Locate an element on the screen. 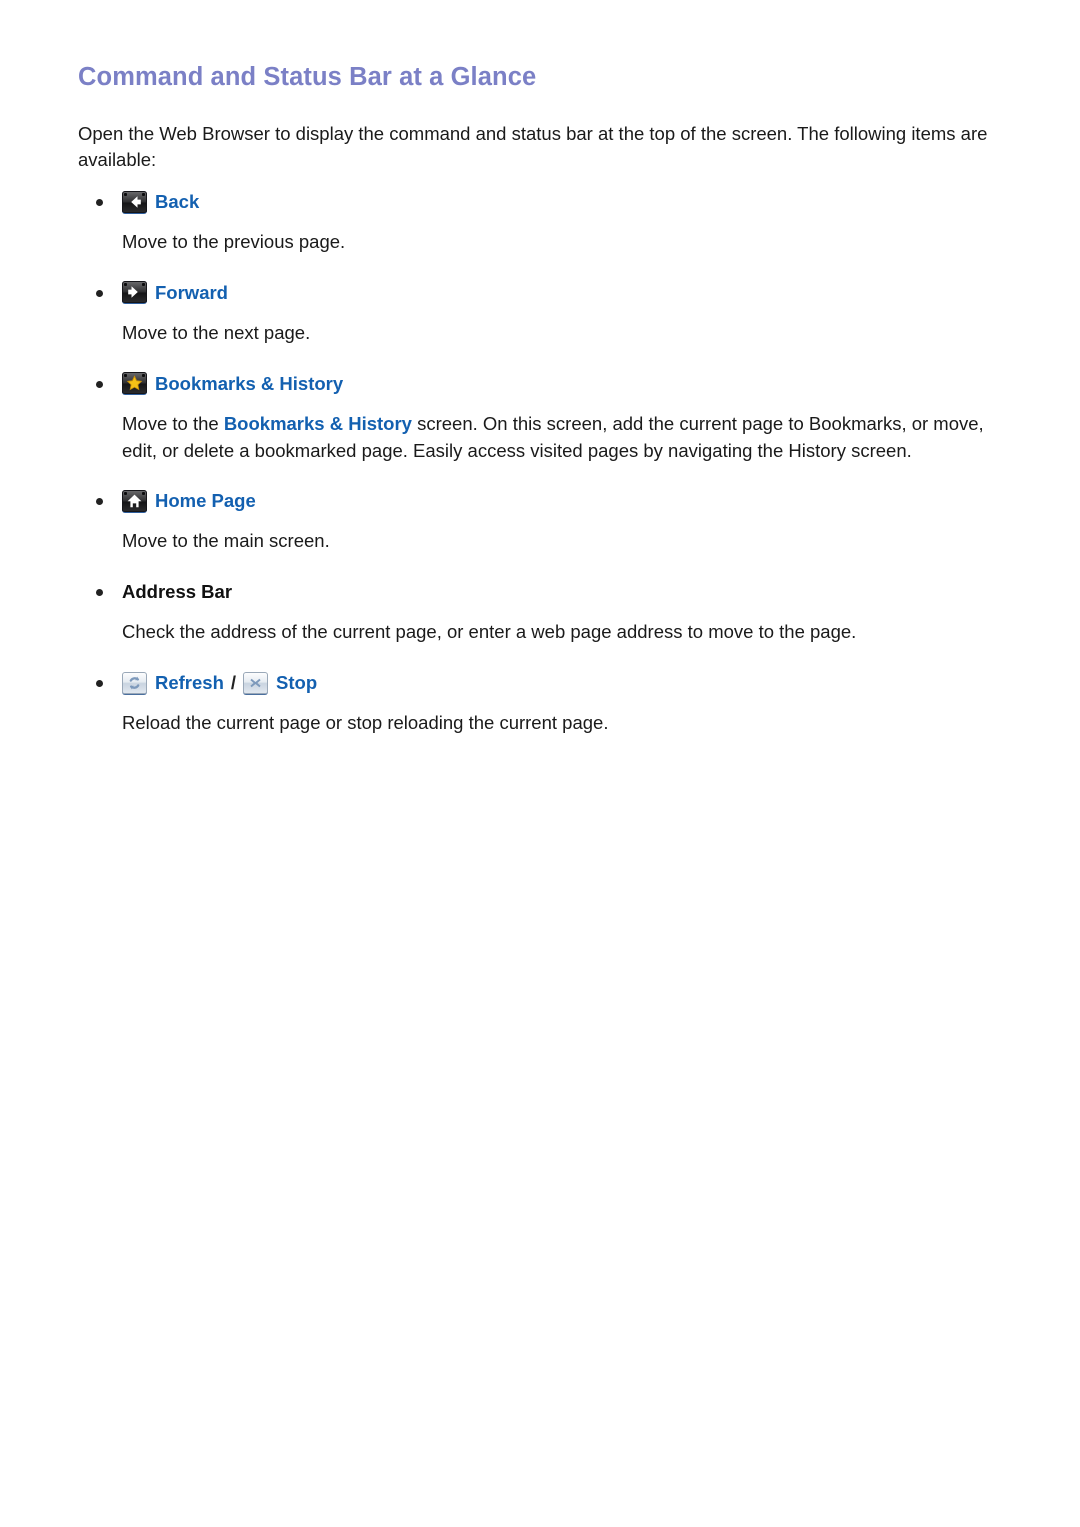 The height and width of the screenshot is (1527, 1080). item-label-refresh: Refresh is located at coordinates (189, 683).